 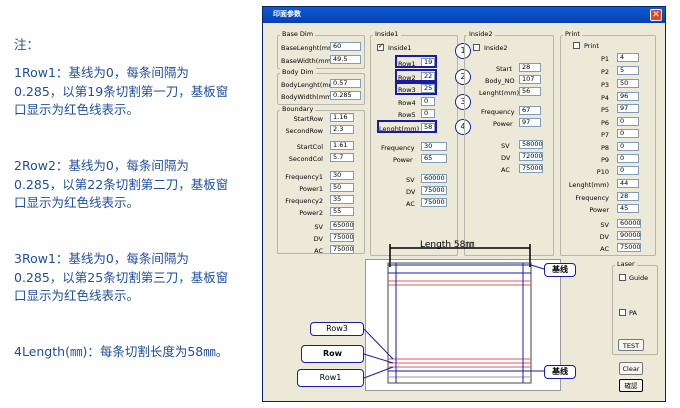 What do you see at coordinates (631, 345) in the screenshot?
I see `test-button: TEST` at bounding box center [631, 345].